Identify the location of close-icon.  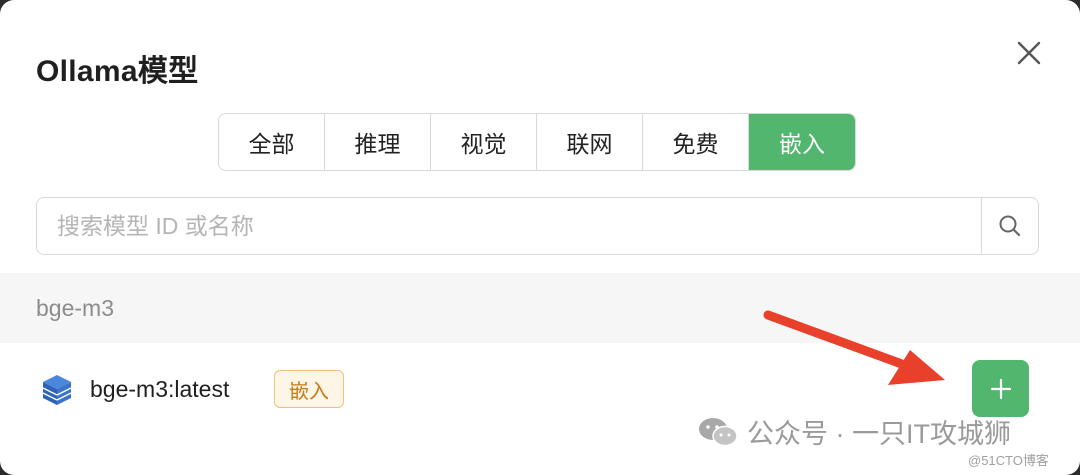
(1029, 53).